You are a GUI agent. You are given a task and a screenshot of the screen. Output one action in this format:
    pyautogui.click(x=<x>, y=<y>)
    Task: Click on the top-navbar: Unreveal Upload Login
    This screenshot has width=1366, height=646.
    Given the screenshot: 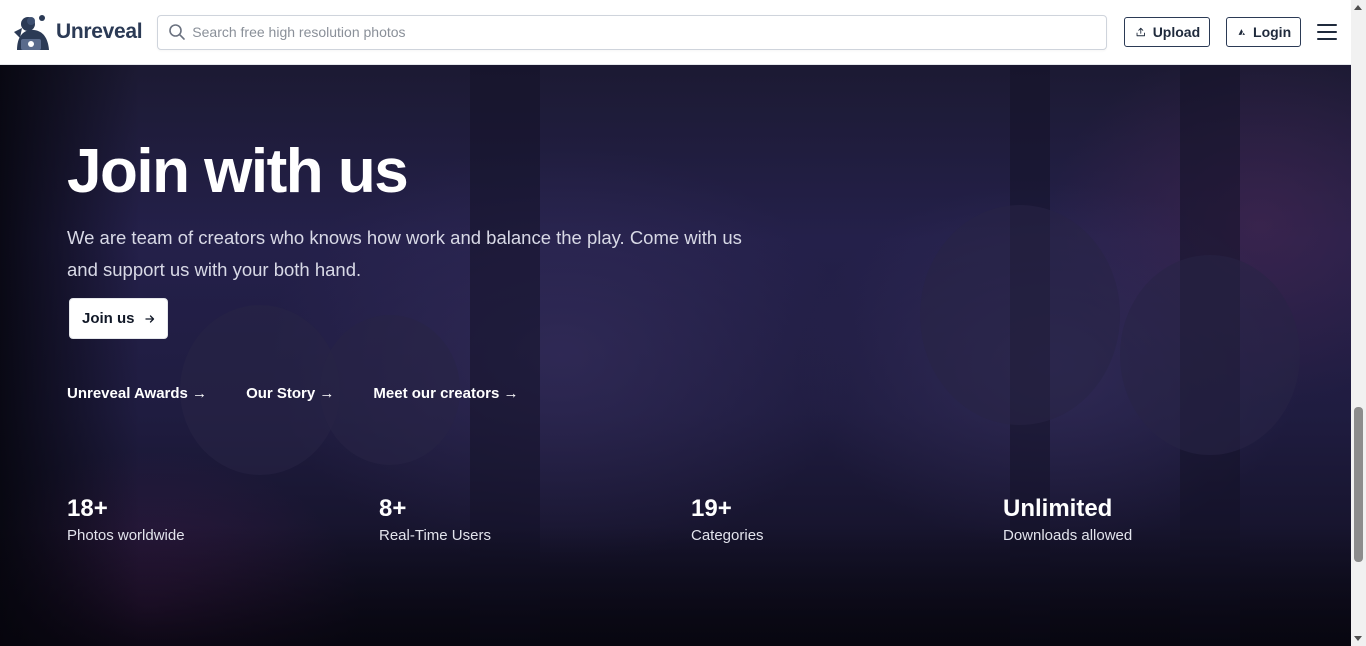 What is the action you would take?
    pyautogui.click(x=675, y=32)
    